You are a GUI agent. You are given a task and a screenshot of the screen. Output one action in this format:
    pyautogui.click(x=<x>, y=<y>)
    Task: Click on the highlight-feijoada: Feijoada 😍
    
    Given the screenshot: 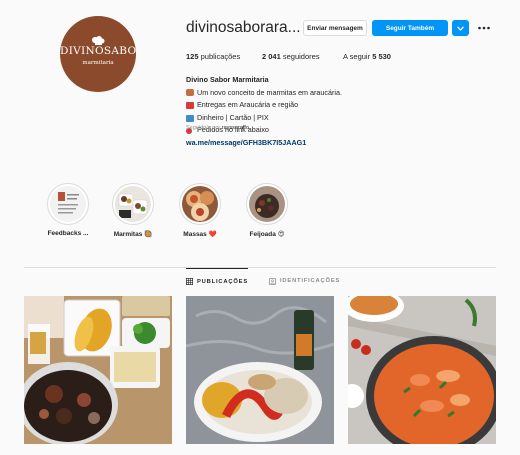 What is the action you would take?
    pyautogui.click(x=267, y=210)
    